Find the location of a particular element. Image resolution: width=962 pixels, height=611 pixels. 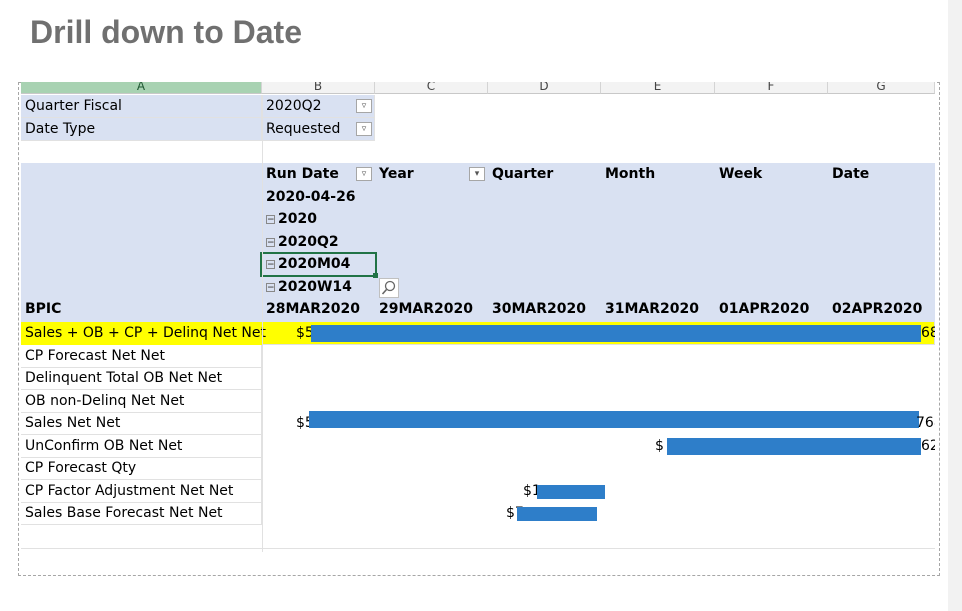

row-label: UnConfirm OB Net Net is located at coordinates (141, 446).